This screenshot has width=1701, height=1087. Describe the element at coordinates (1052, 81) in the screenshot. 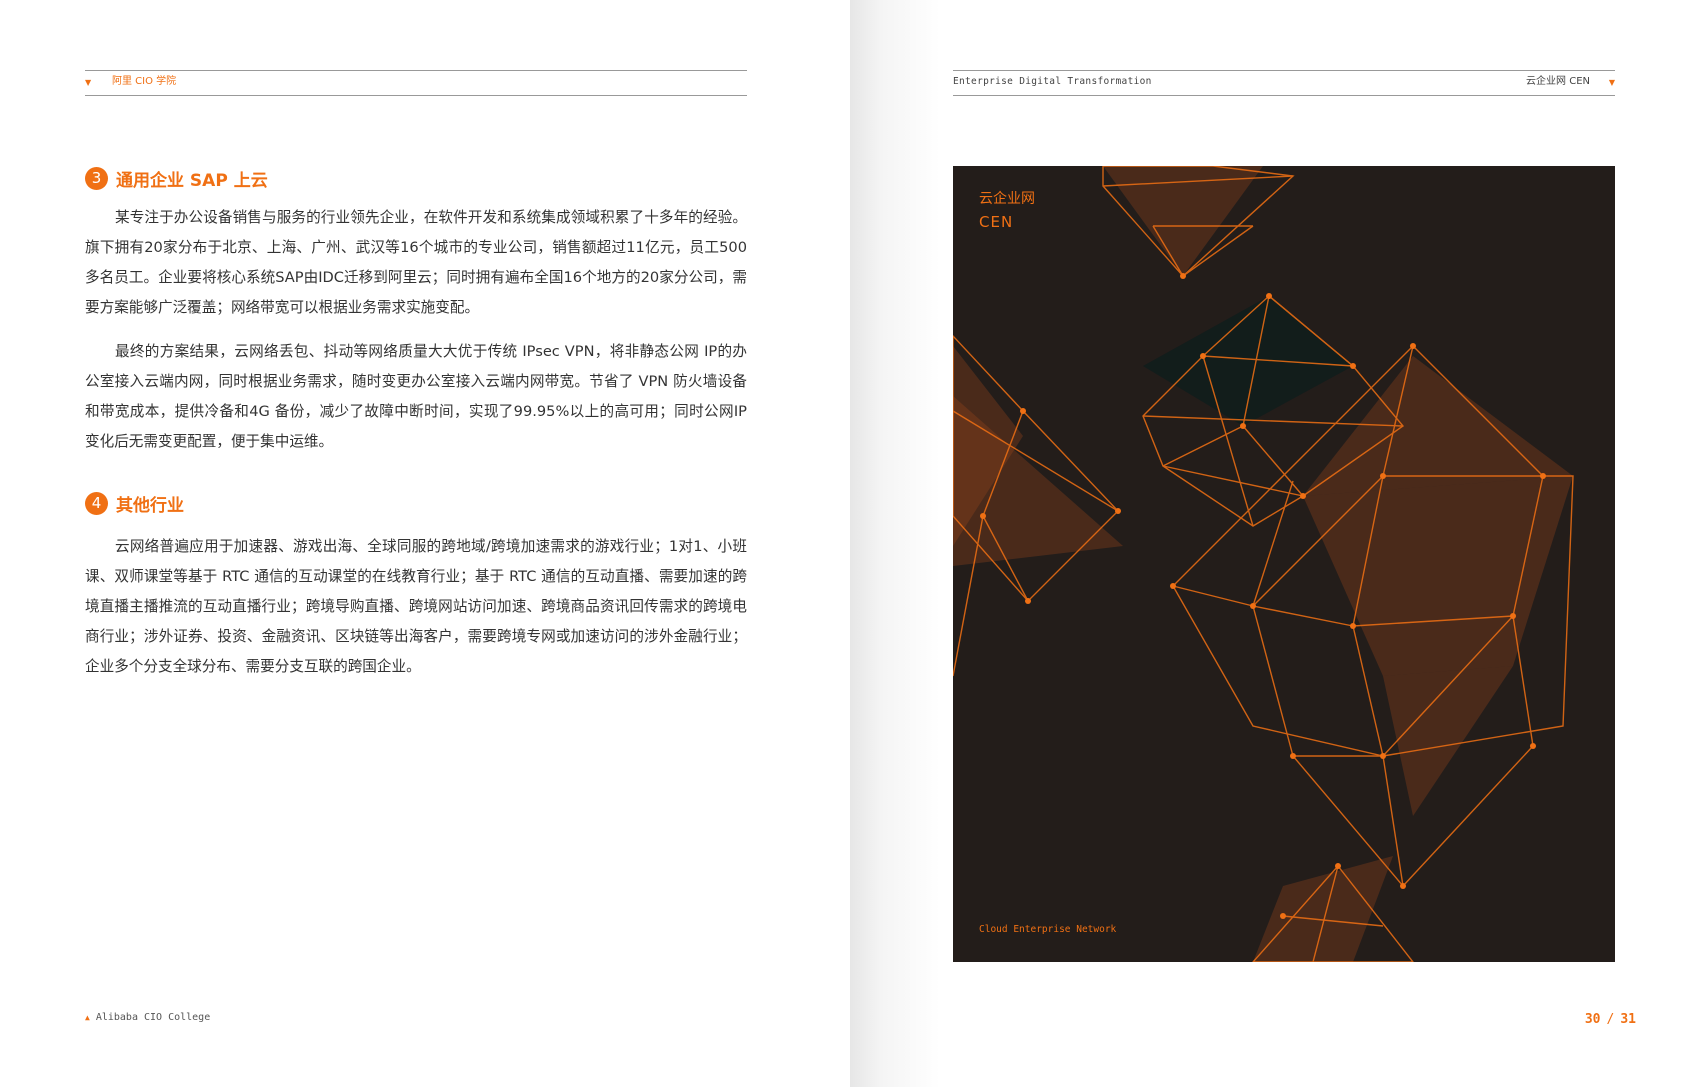

I see `right-header-english: Enterprise Digital Transformation` at that location.